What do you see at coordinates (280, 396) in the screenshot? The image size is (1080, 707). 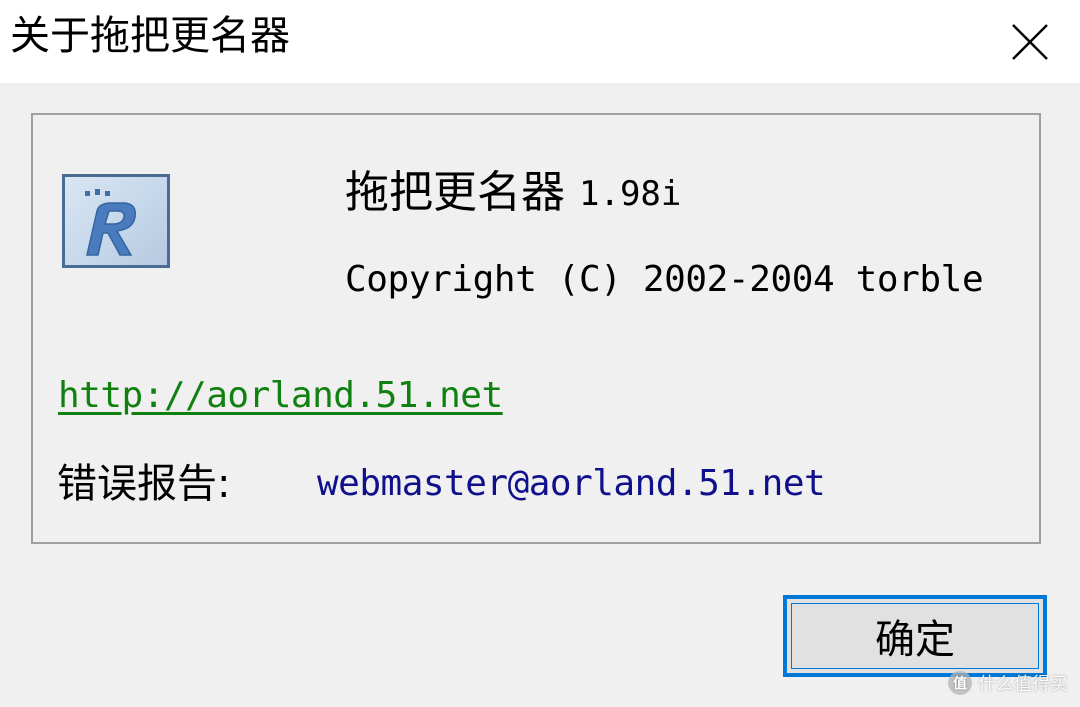 I see `website-link: http://aorland.51.net` at bounding box center [280, 396].